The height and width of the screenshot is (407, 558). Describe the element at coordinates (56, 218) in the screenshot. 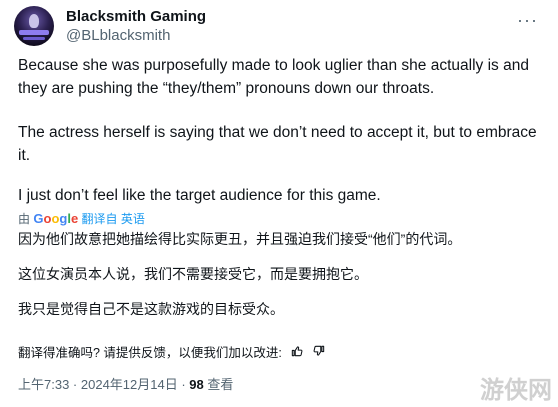

I see `google-logo: Google` at that location.